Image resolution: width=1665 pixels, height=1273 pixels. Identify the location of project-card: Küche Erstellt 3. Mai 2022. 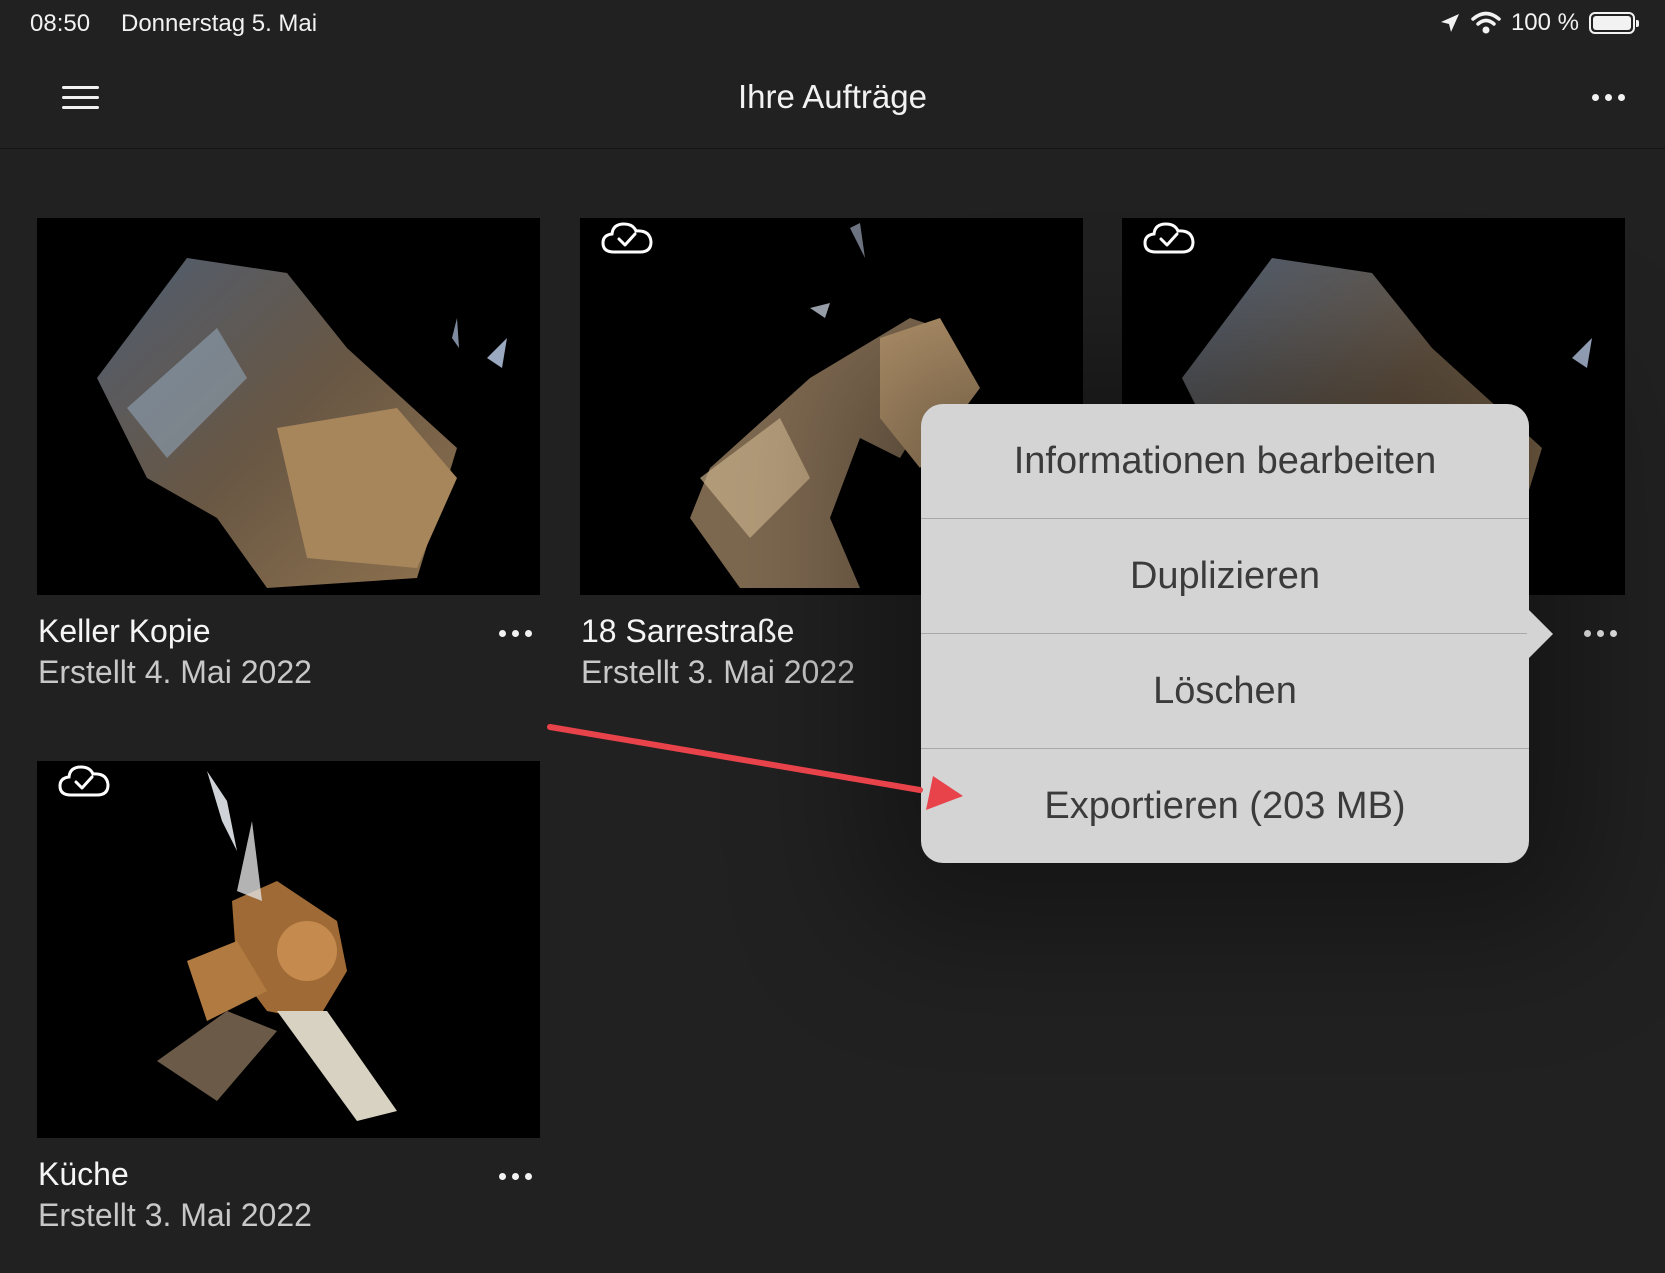
(288, 997).